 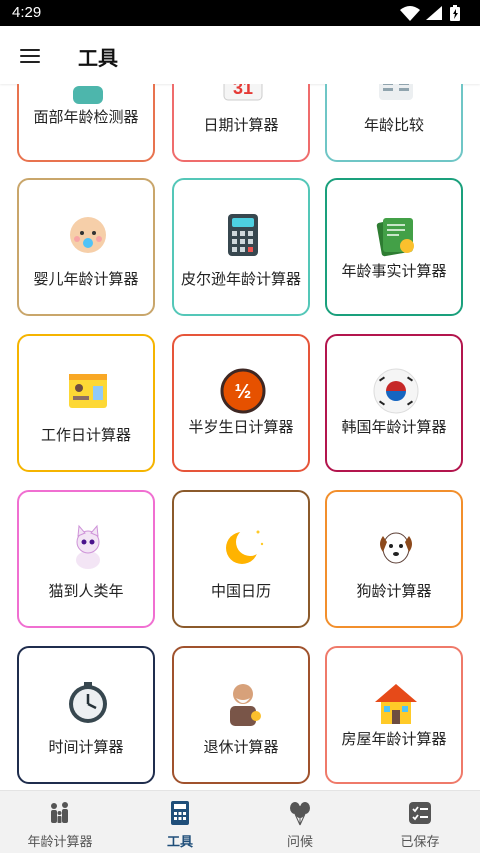 I want to click on tool-card-retirement: 退休计算器, so click(x=241, y=715).